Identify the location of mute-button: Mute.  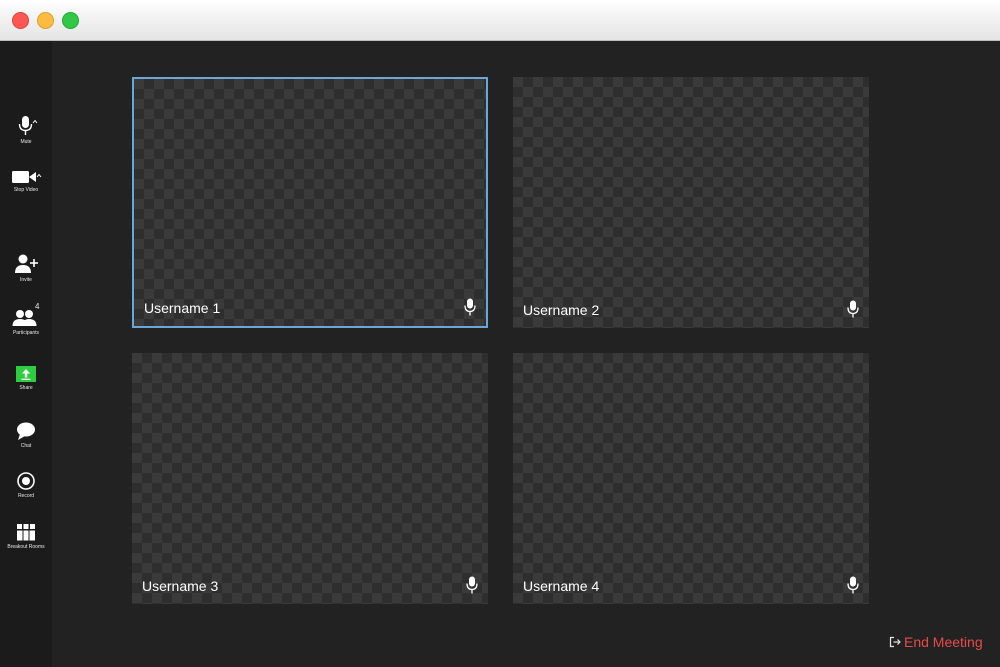
(26, 130).